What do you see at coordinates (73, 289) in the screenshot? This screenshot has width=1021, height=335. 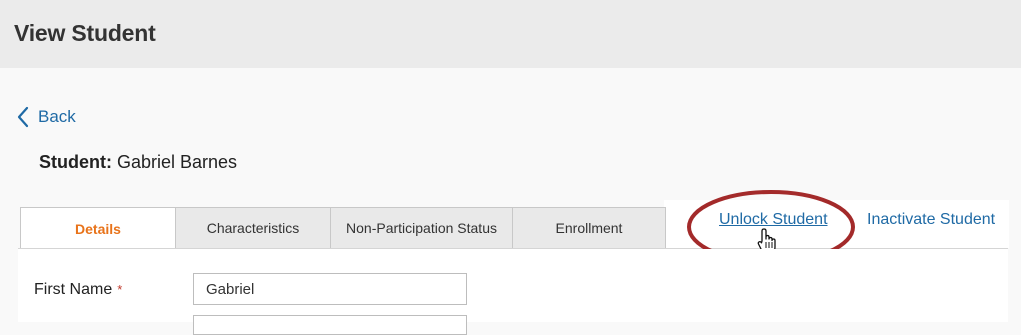 I see `first-name-label-text: First Name` at bounding box center [73, 289].